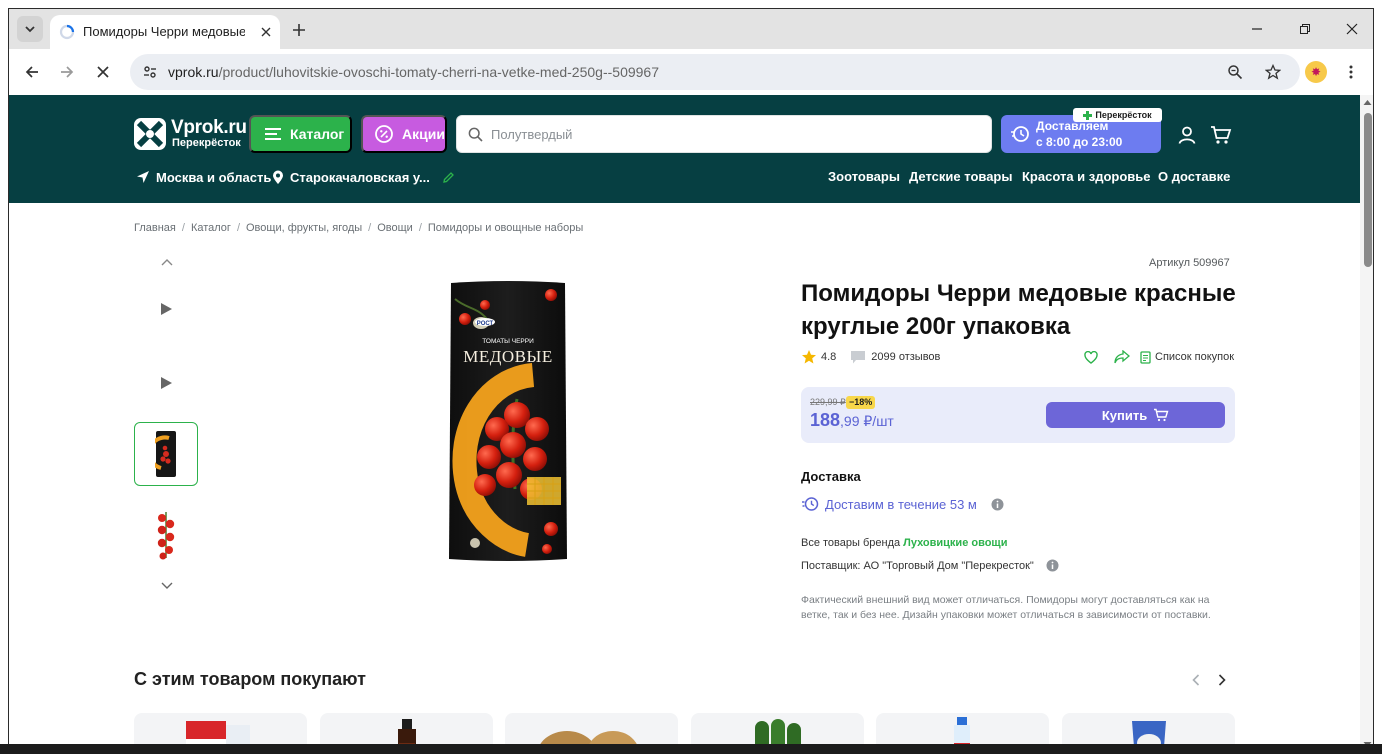  What do you see at coordinates (955, 543) in the screenshot?
I see `brand-link: Луховицкие овощи` at bounding box center [955, 543].